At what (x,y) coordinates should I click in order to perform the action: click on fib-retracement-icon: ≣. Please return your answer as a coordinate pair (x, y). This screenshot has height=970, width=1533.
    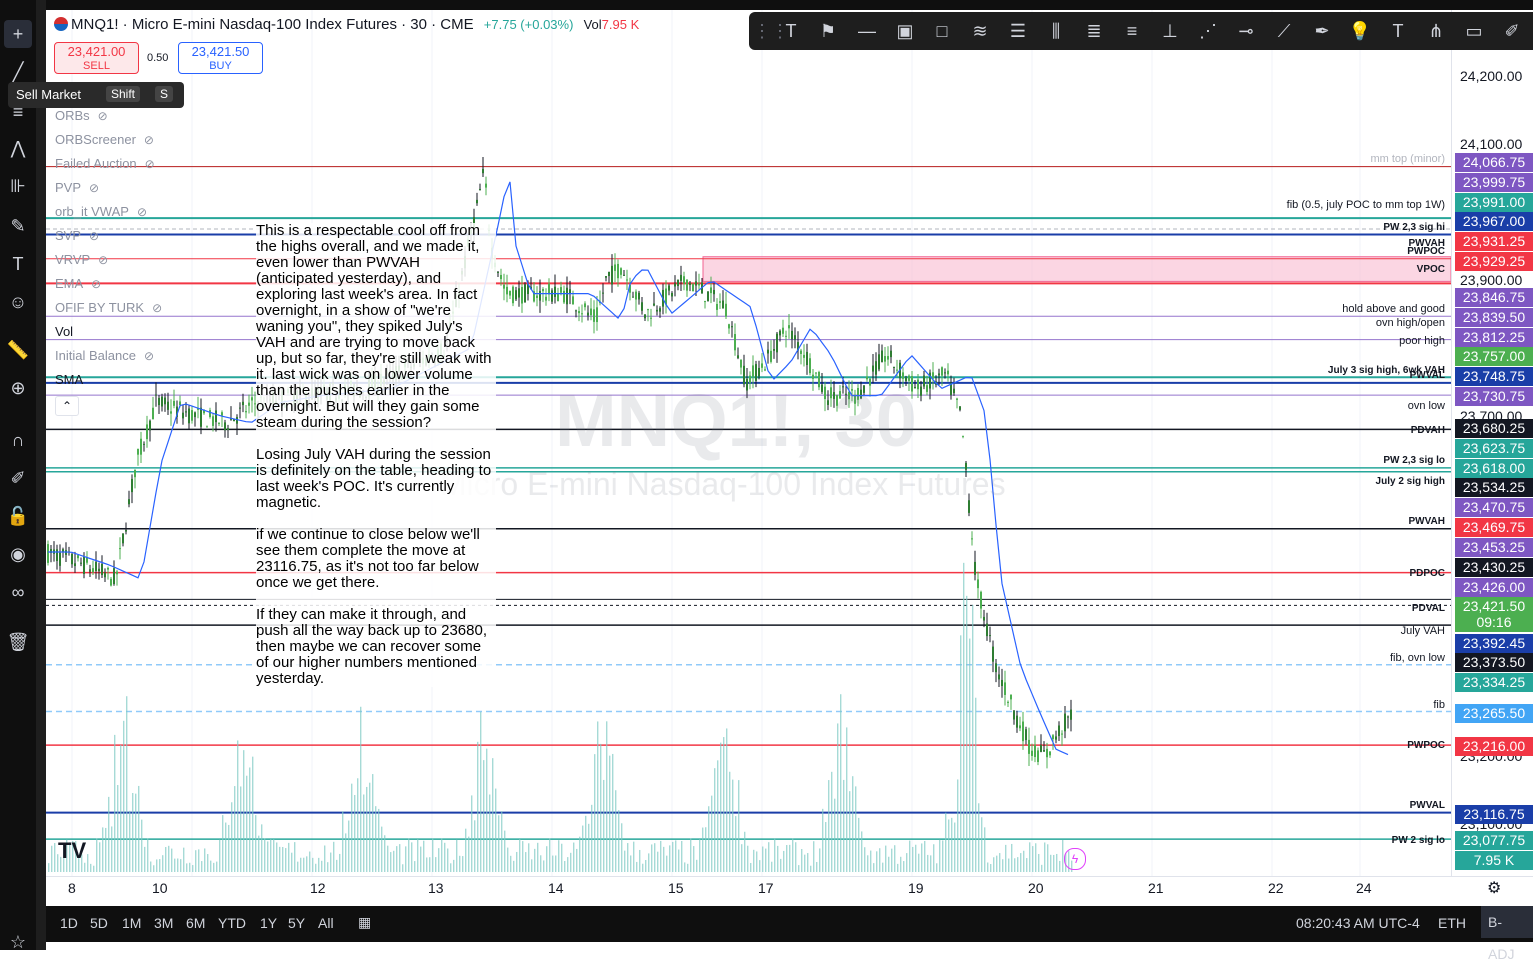
    Looking at the image, I should click on (1094, 31).